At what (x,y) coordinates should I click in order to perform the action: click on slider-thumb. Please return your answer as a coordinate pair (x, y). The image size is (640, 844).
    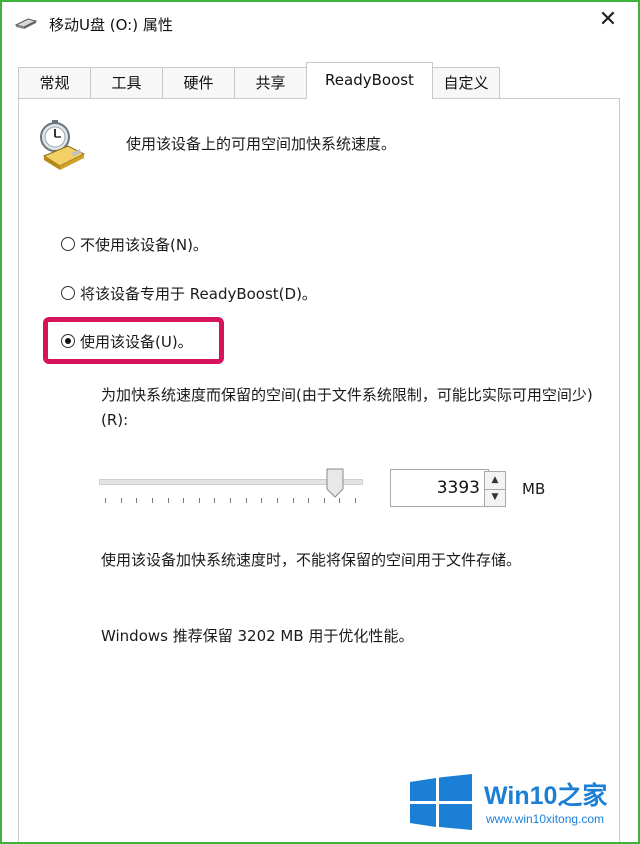
    Looking at the image, I should click on (335, 483).